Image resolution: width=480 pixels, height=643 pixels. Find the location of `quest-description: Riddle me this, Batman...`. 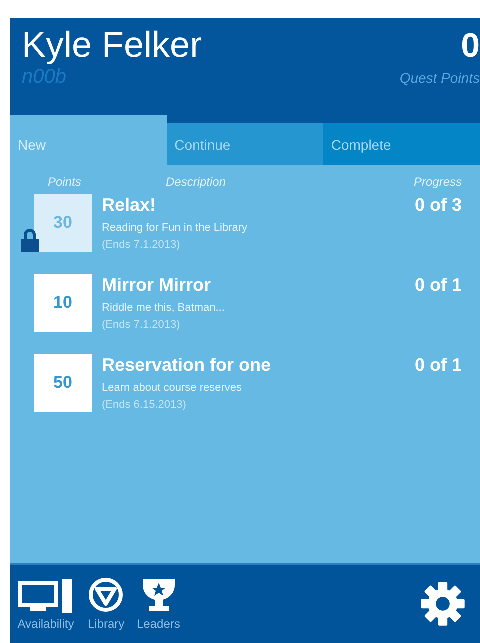

quest-description: Riddle me this, Batman... is located at coordinates (164, 308).